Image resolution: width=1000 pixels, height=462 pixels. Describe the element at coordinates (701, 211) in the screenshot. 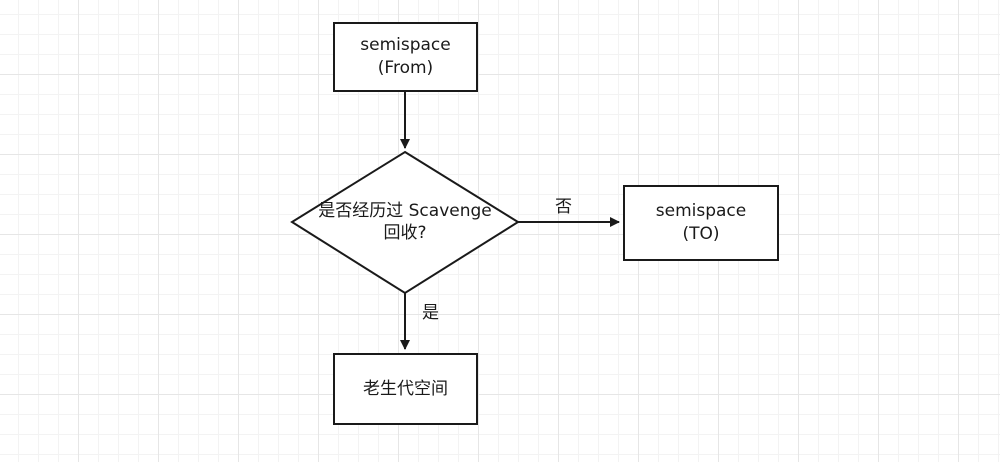

I see `node-semispace-to-line1: semispace` at that location.